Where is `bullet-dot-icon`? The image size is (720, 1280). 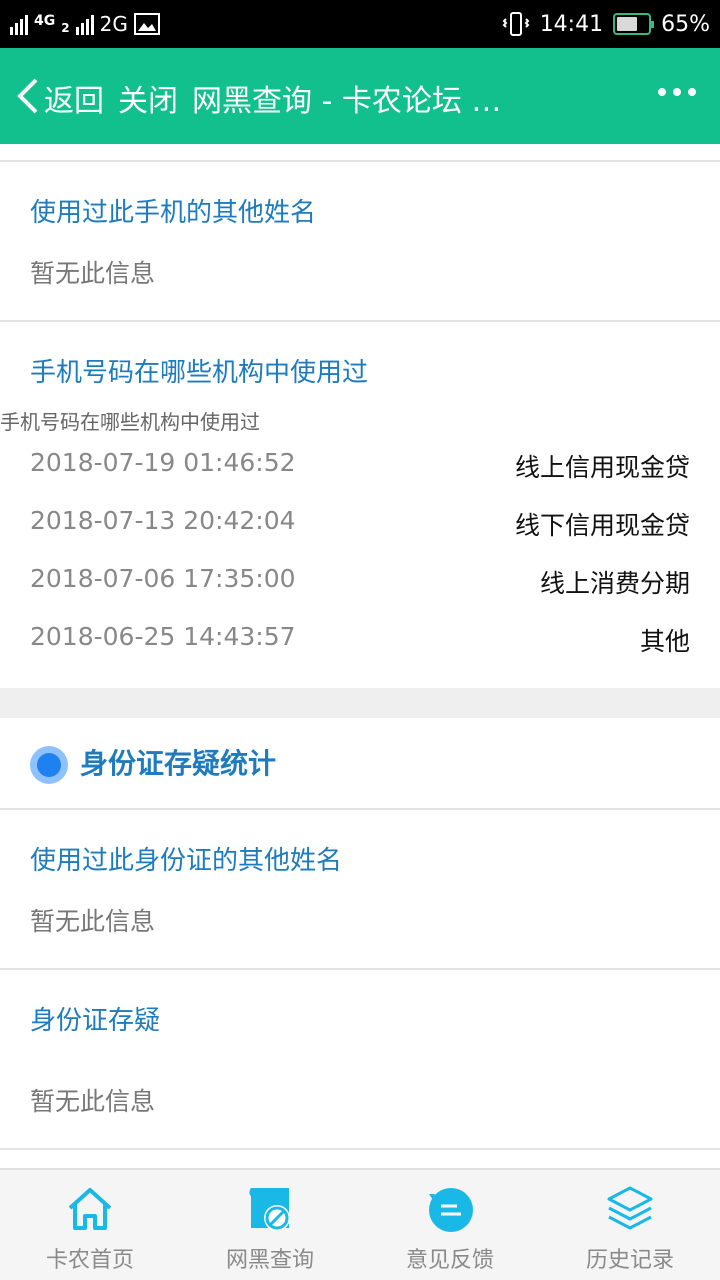
bullet-dot-icon is located at coordinates (49, 765).